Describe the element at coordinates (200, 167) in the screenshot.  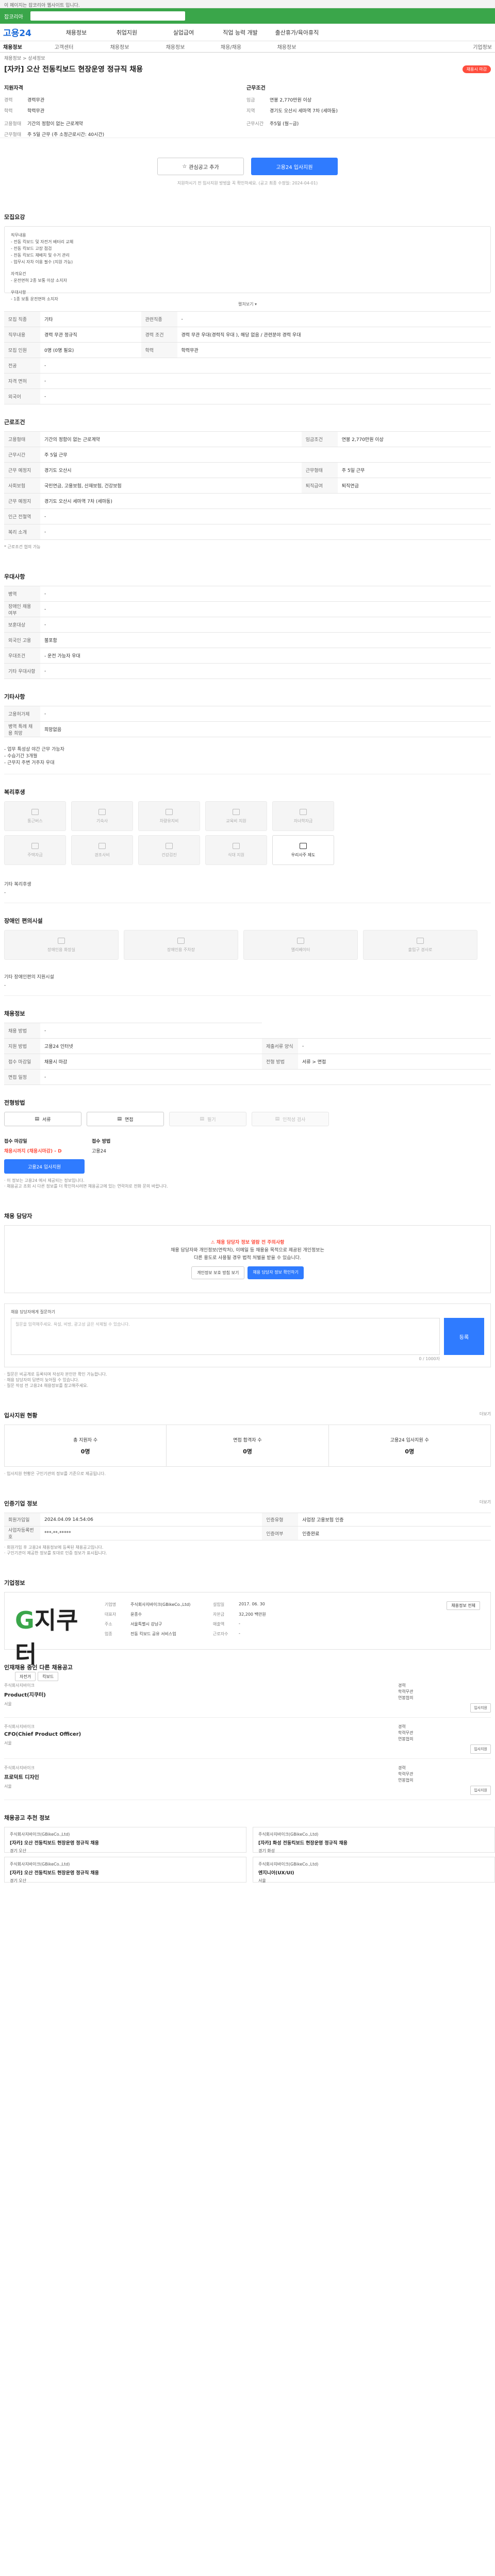
I see `interest-button: ☆ 관심공고 추가` at that location.